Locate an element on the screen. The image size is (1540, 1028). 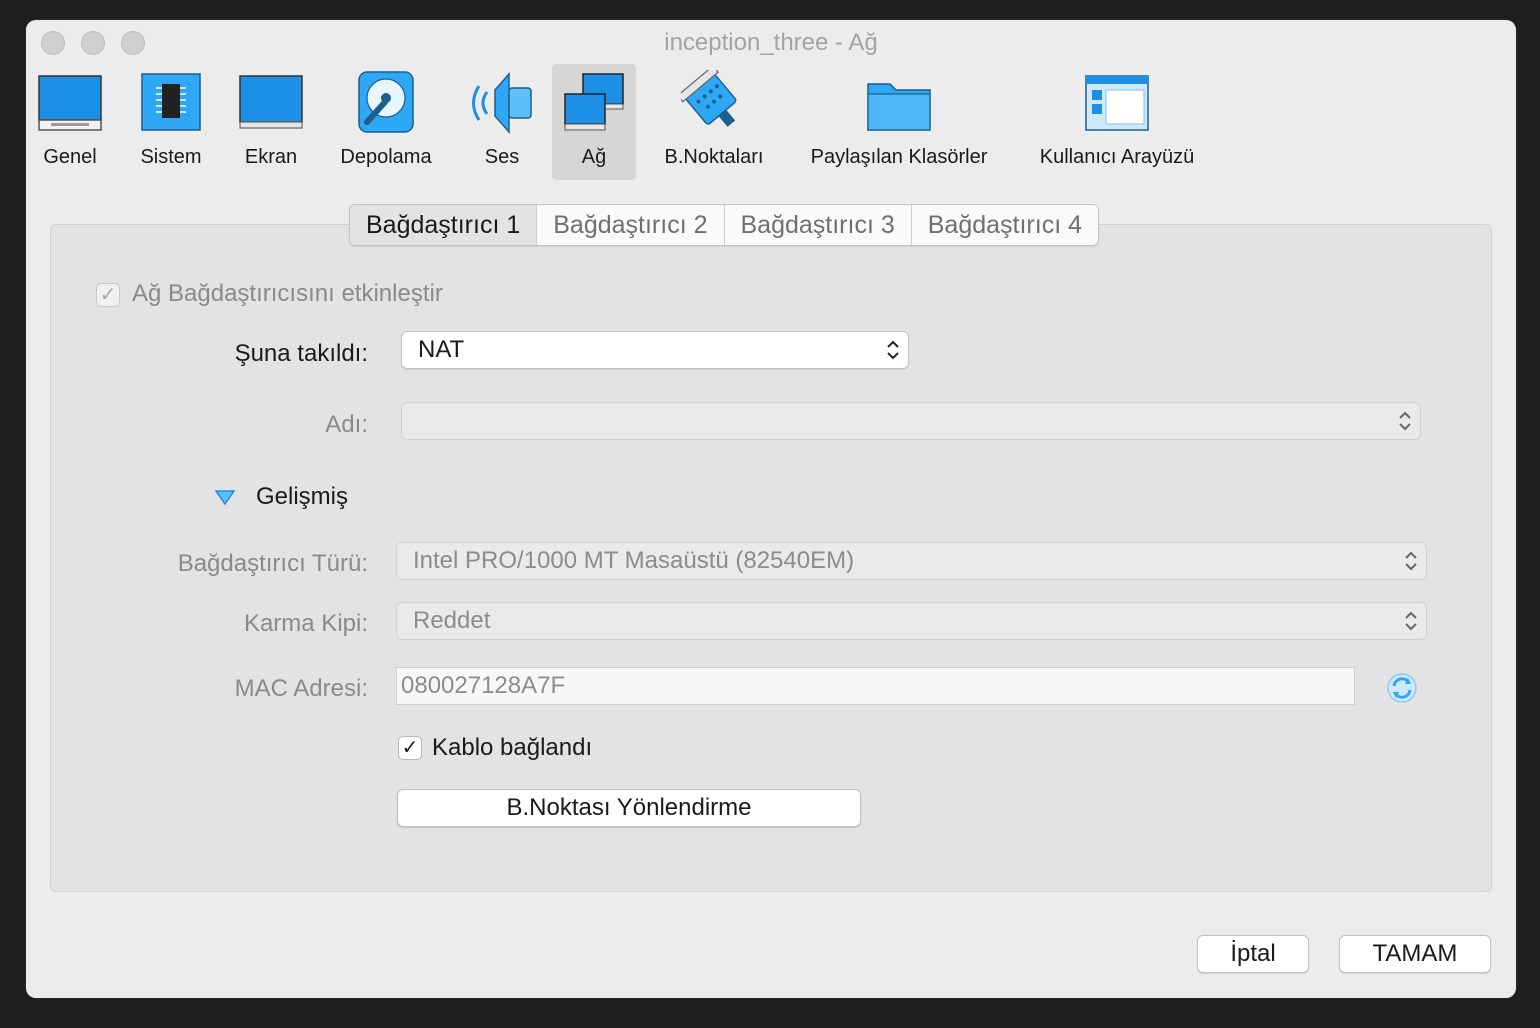
toolbar-item-shared-folders: Paylaşılan Klasörler is located at coordinates (899, 122).